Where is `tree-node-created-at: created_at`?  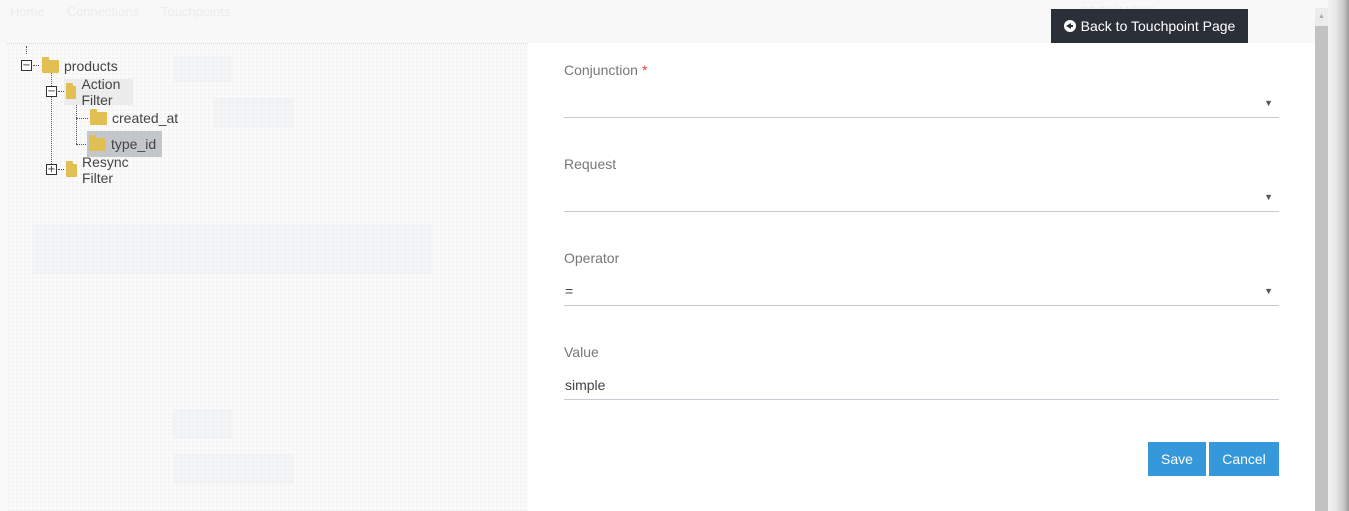 tree-node-created-at: created_at is located at coordinates (136, 118).